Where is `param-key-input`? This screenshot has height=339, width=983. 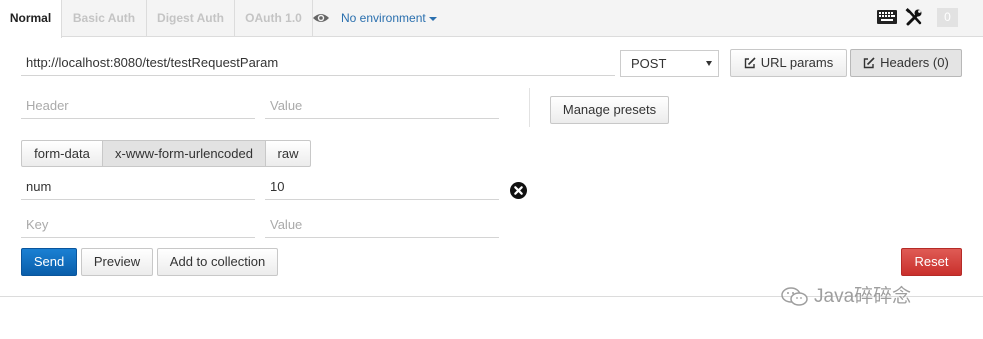
param-key-input is located at coordinates (138, 186).